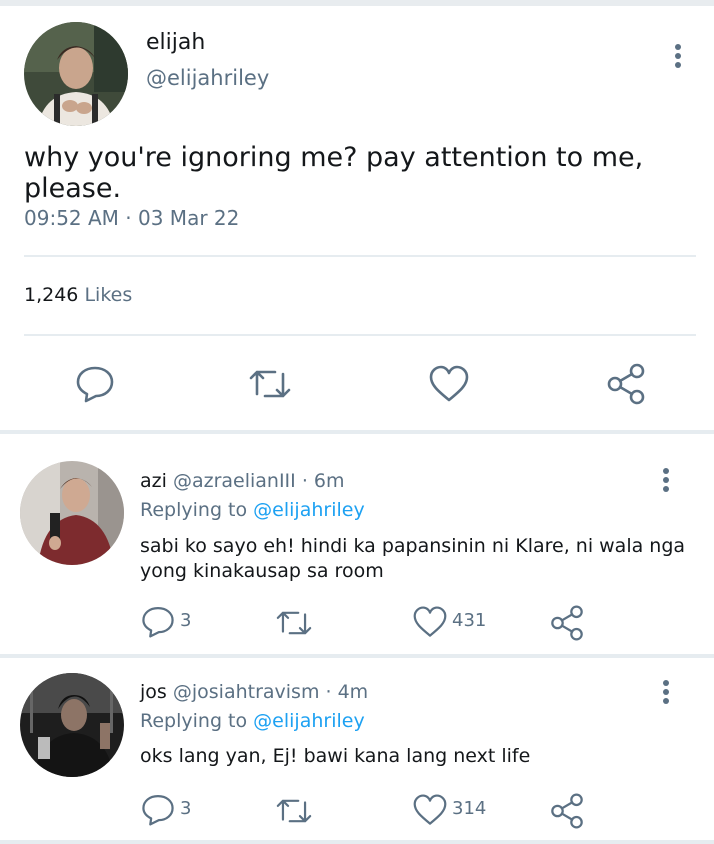  Describe the element at coordinates (175, 42) in the screenshot. I see `display-name: elijah` at that location.